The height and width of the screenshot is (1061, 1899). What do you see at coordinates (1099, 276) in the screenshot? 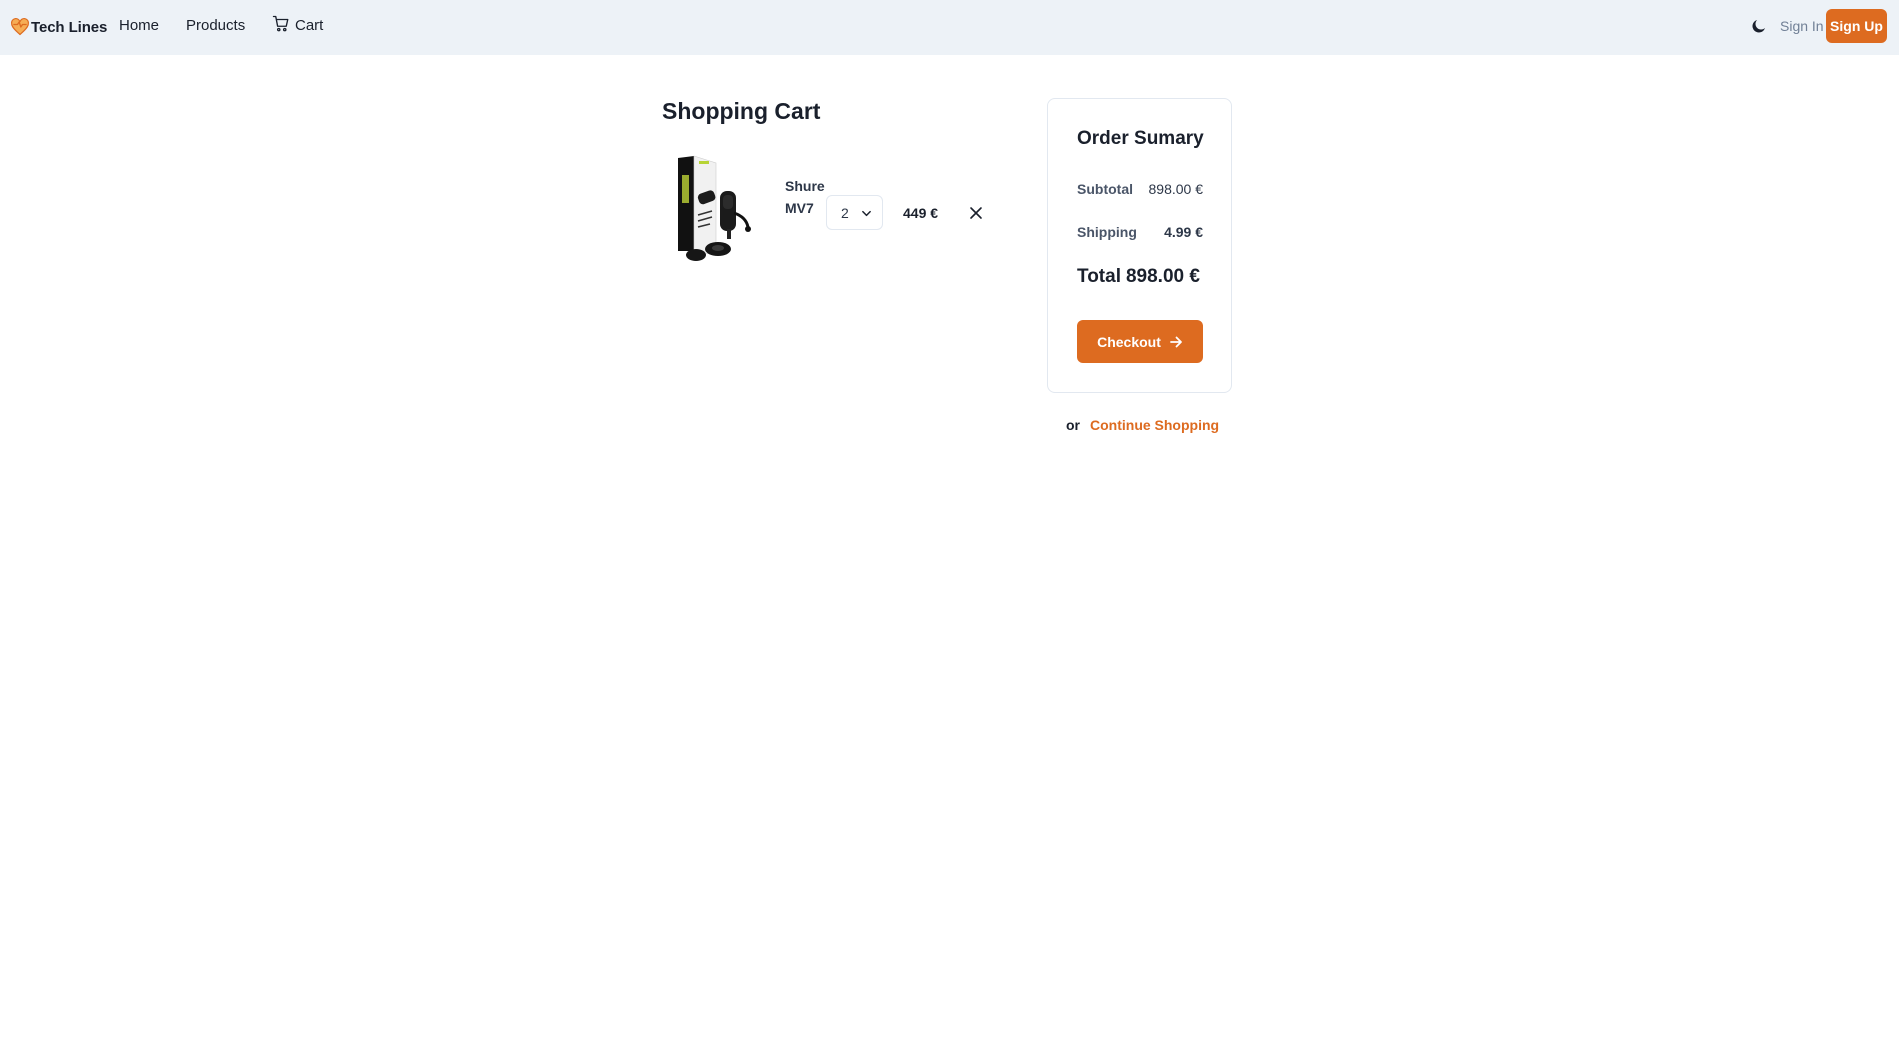
I see `total-label: Total` at bounding box center [1099, 276].